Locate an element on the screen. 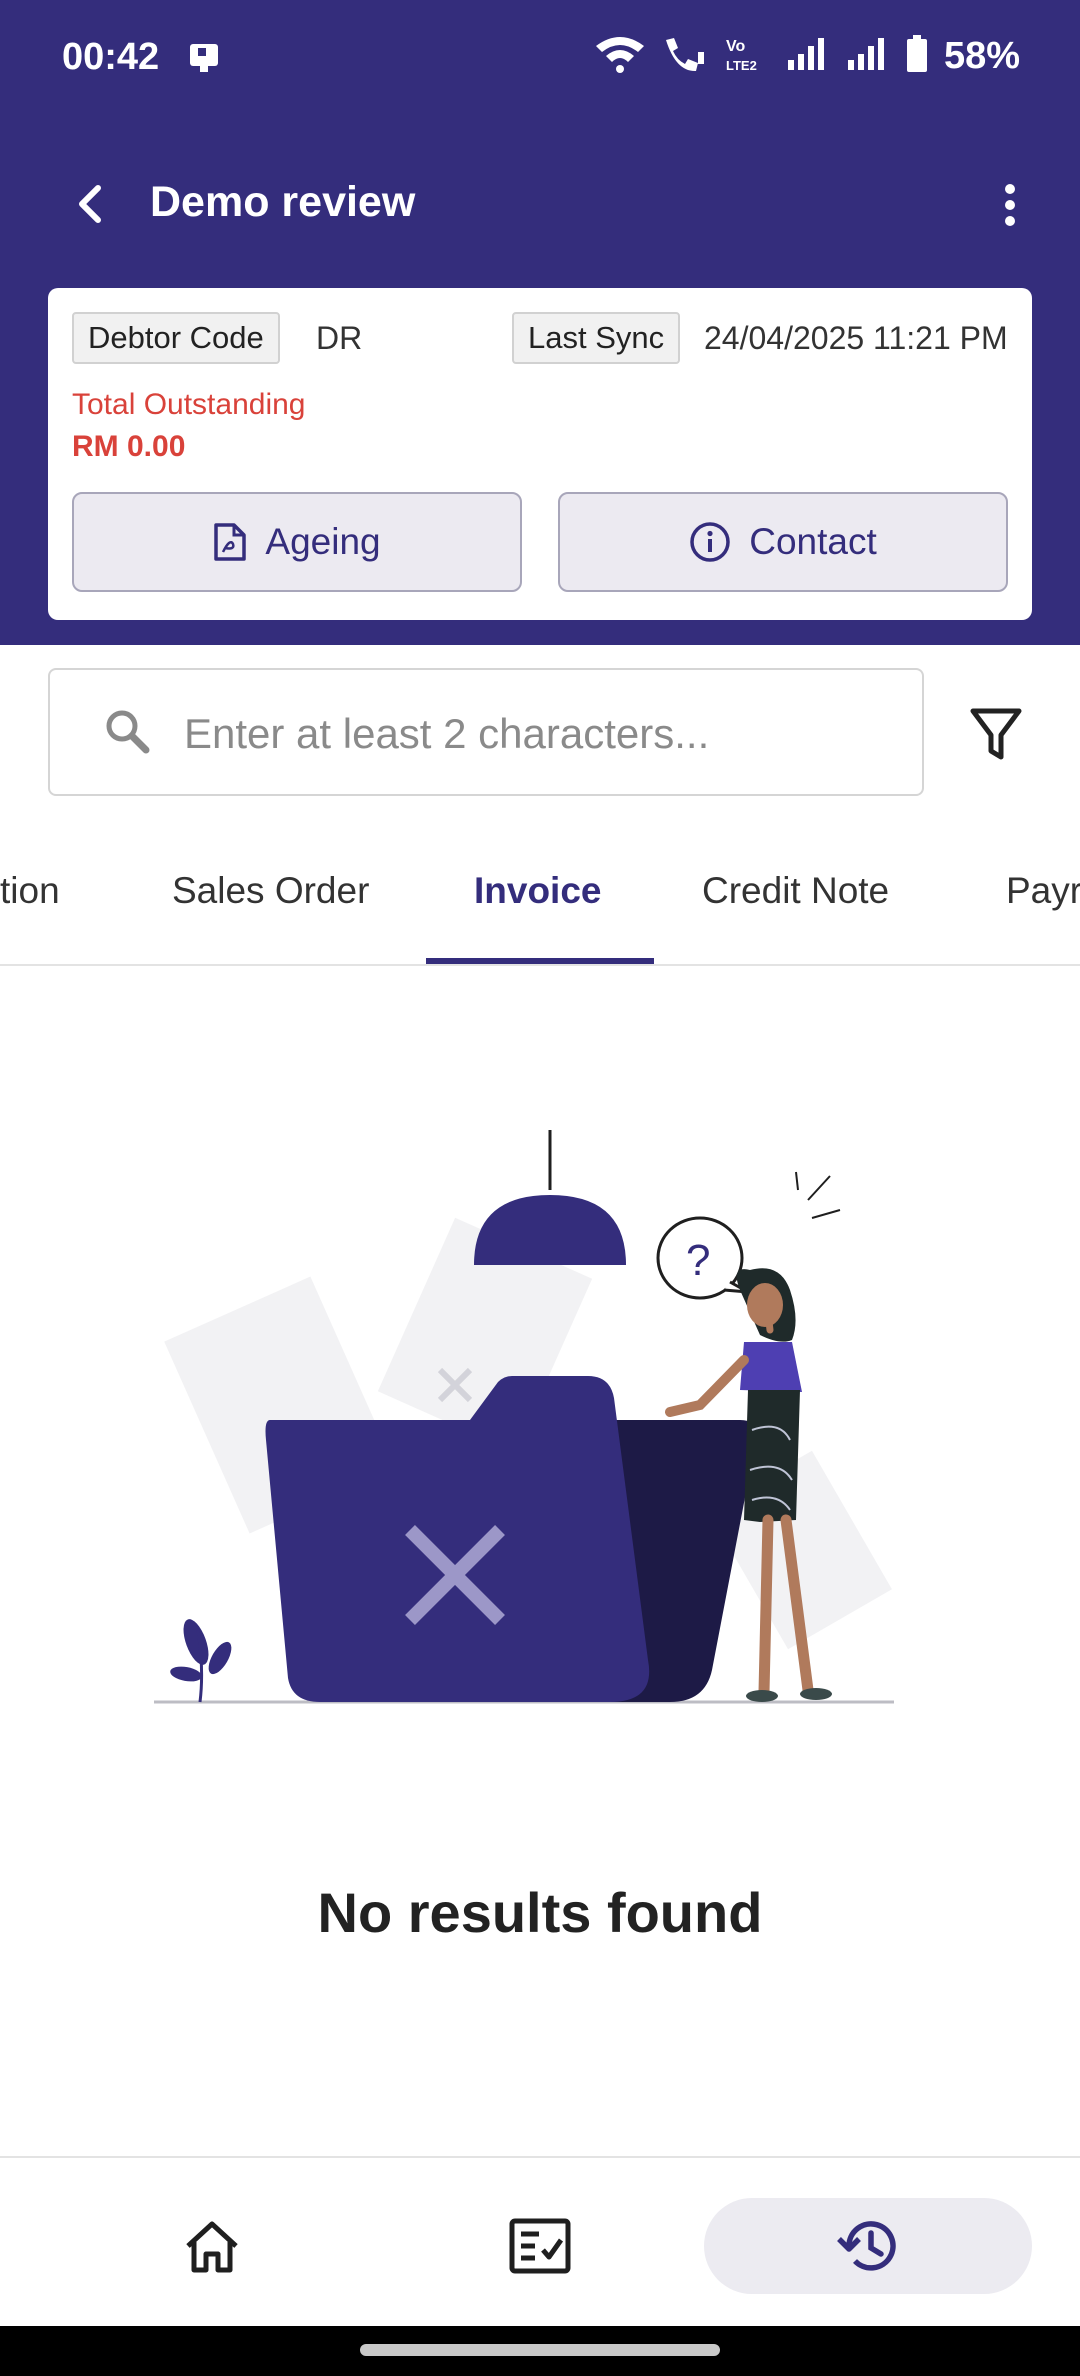  empty-state-message: No results found is located at coordinates (540, 1912).